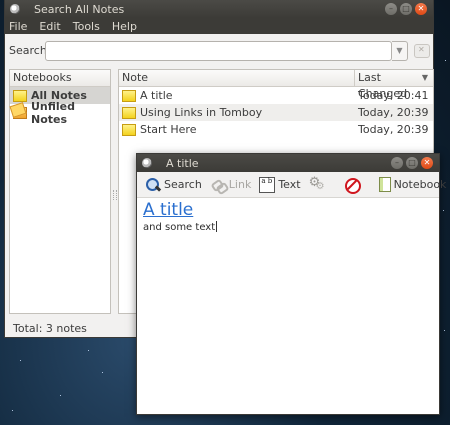  Describe the element at coordinates (50, 328) in the screenshot. I see `status-bar: Total: 3 notes` at that location.